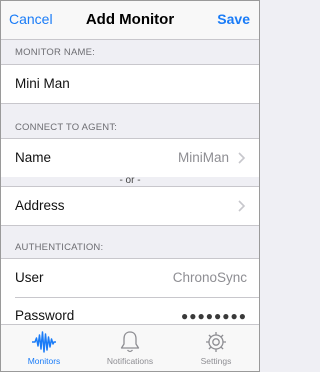 The width and height of the screenshot is (320, 372). I want to click on tab-bar: Monitors Notifications Settings, so click(130, 347).